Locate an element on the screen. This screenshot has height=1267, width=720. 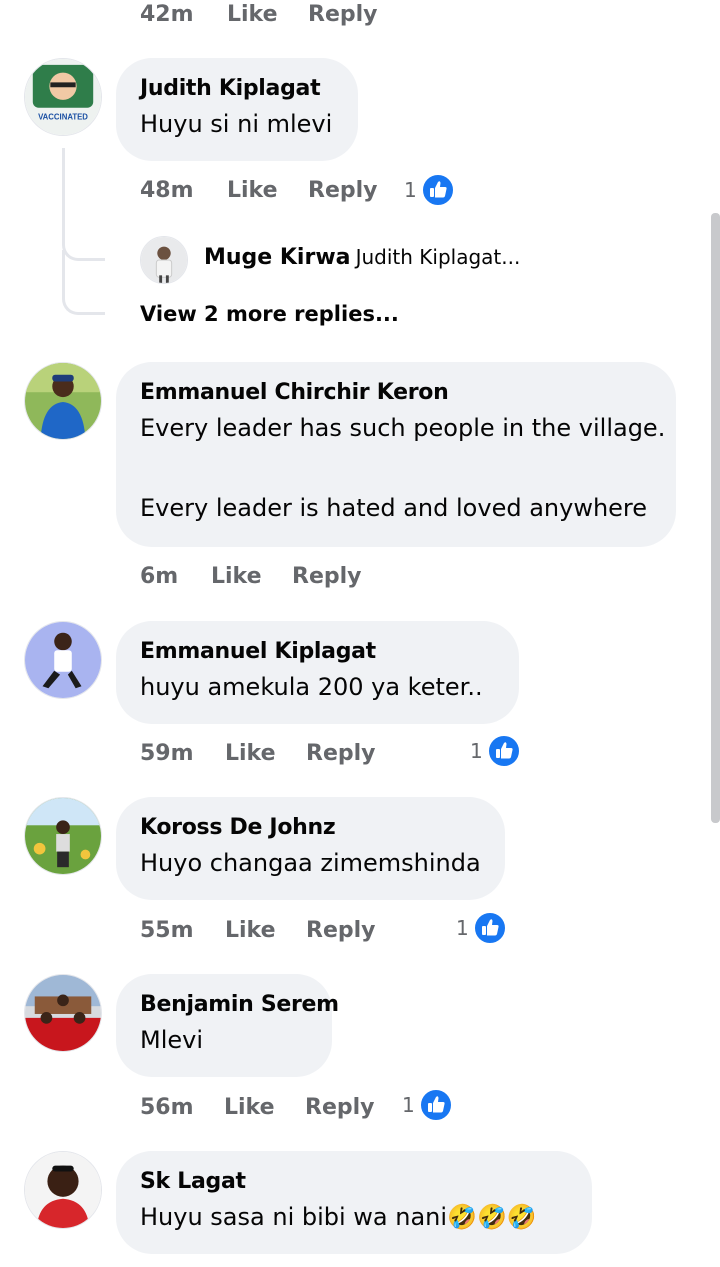
scrollbar is located at coordinates (715, 518).